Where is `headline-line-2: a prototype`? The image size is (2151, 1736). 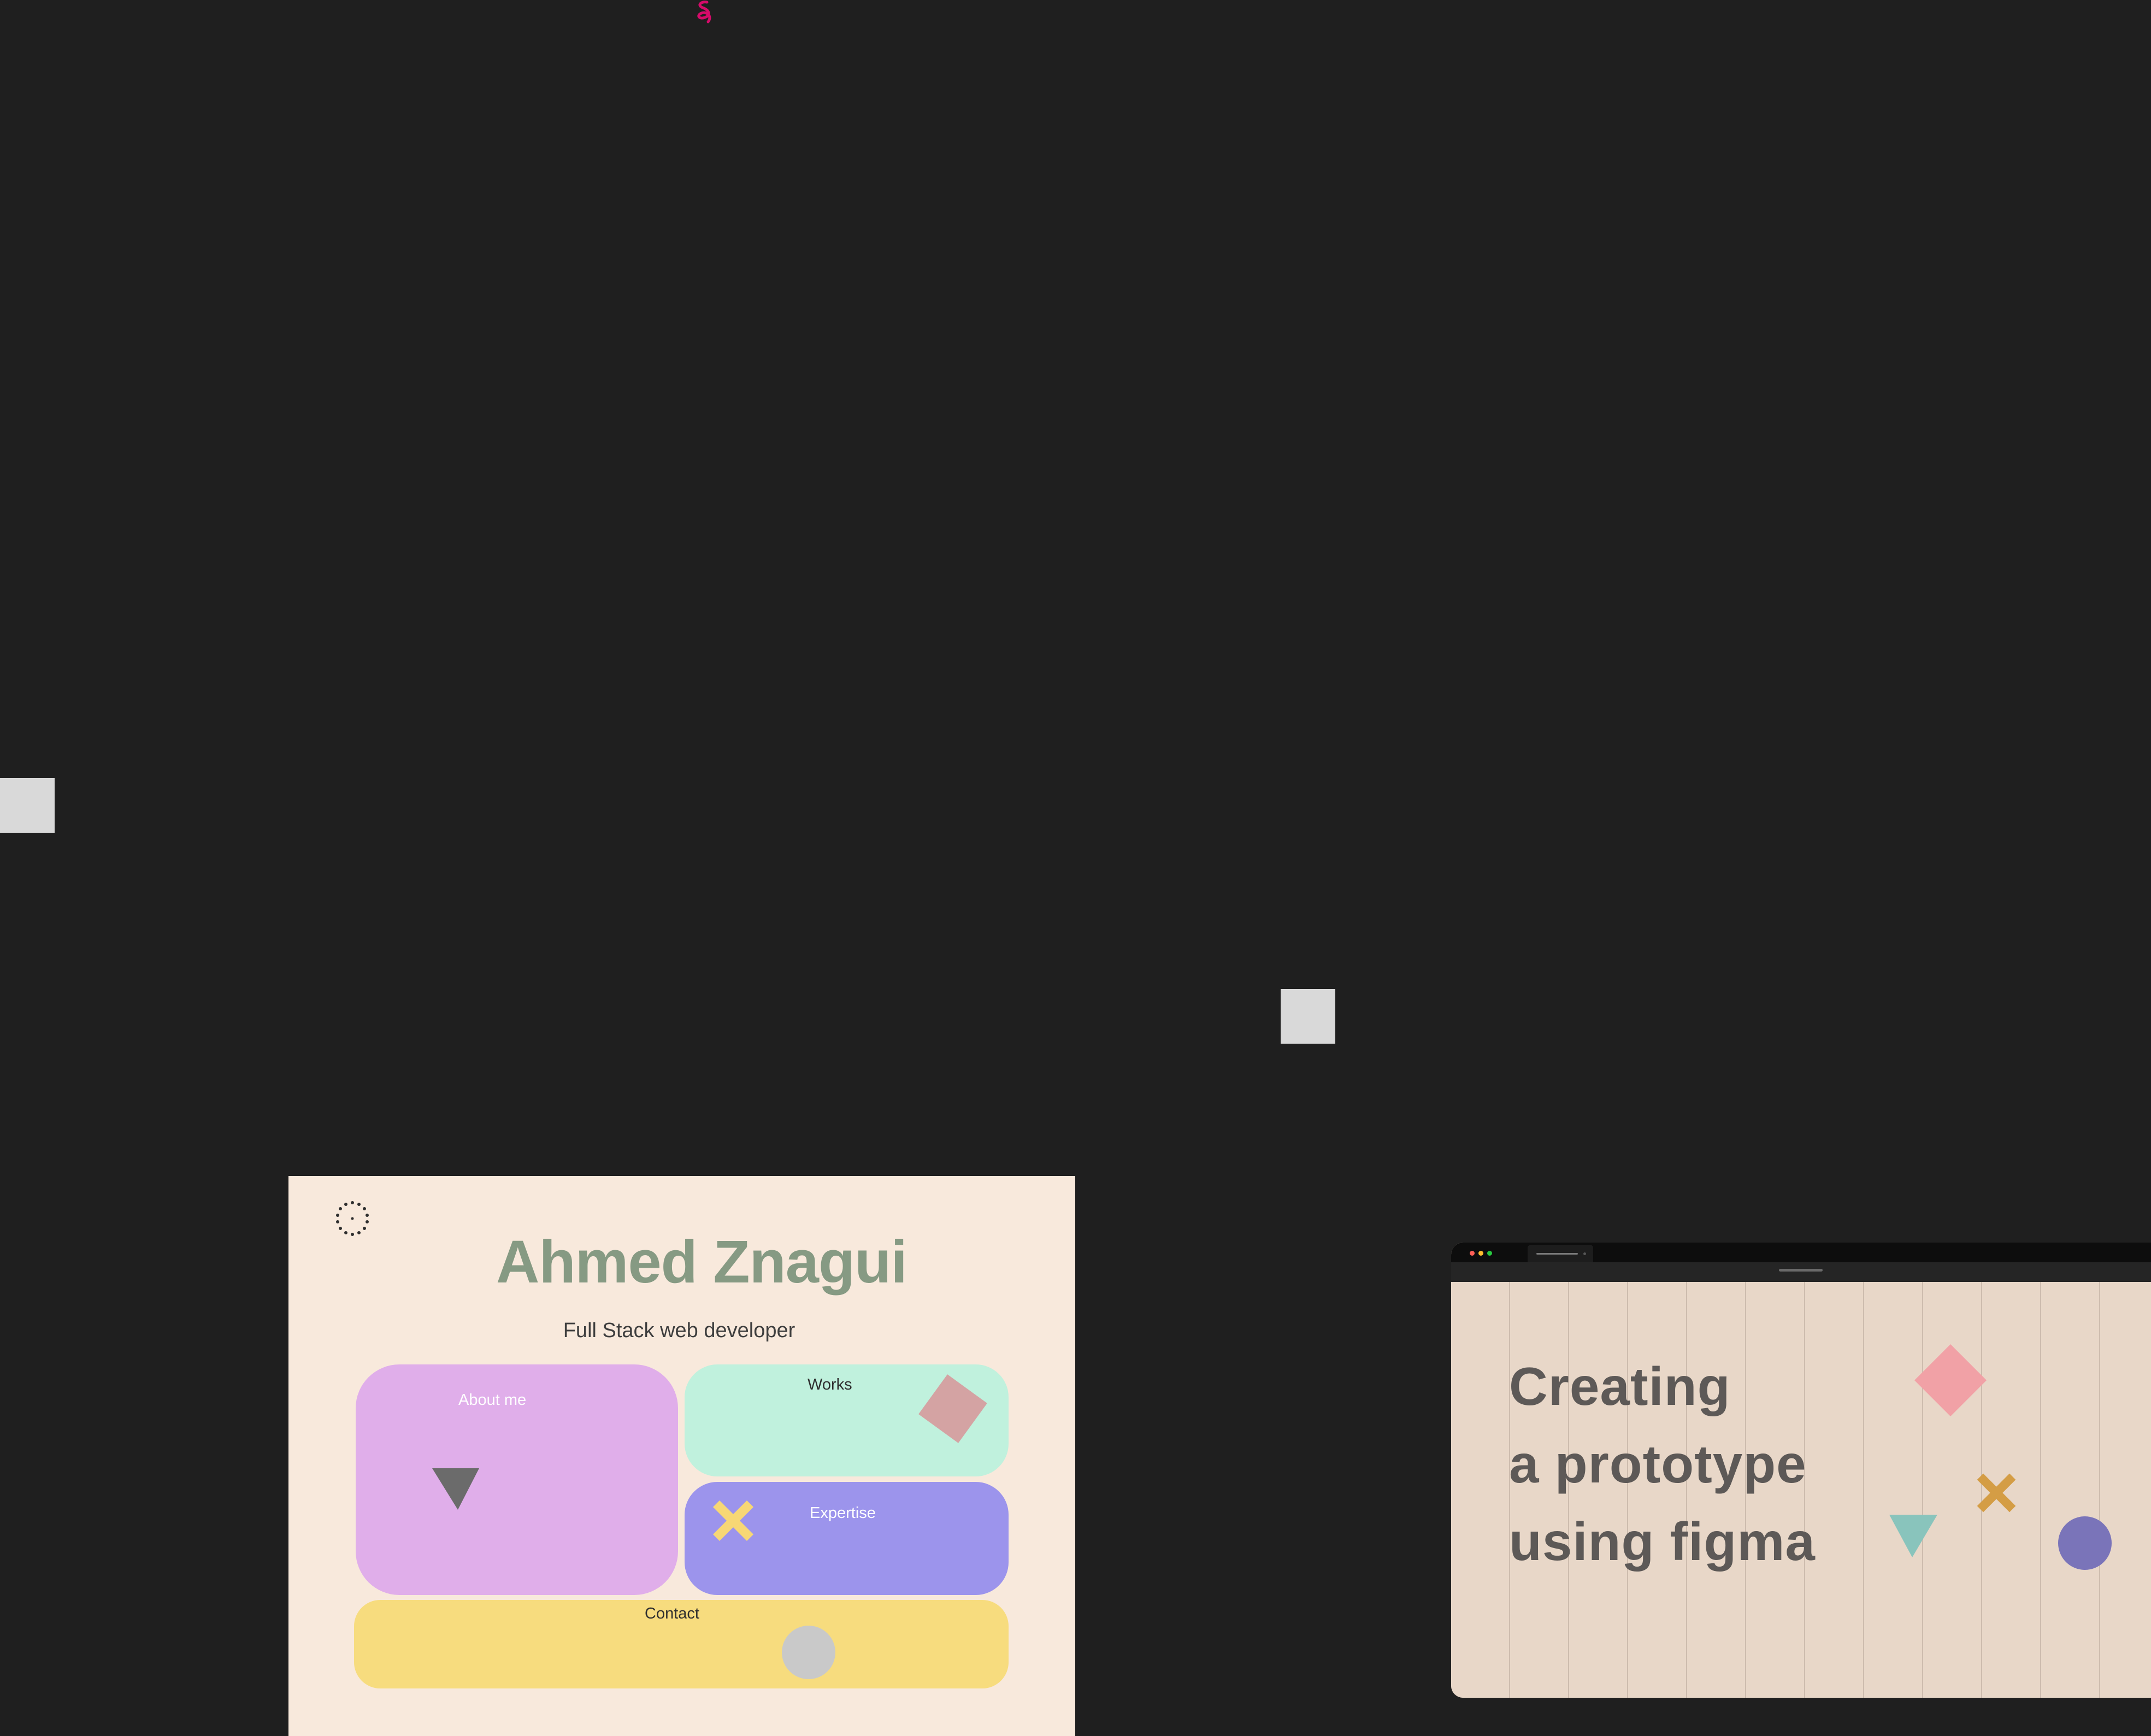
headline-line-2: a prototype is located at coordinates (1658, 1464).